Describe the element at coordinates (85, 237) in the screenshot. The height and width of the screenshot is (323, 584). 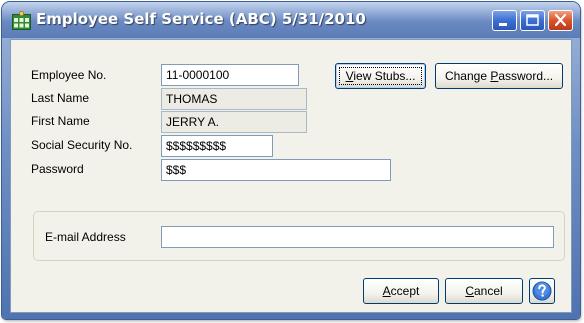
I see `email-label: E-mail Address` at that location.